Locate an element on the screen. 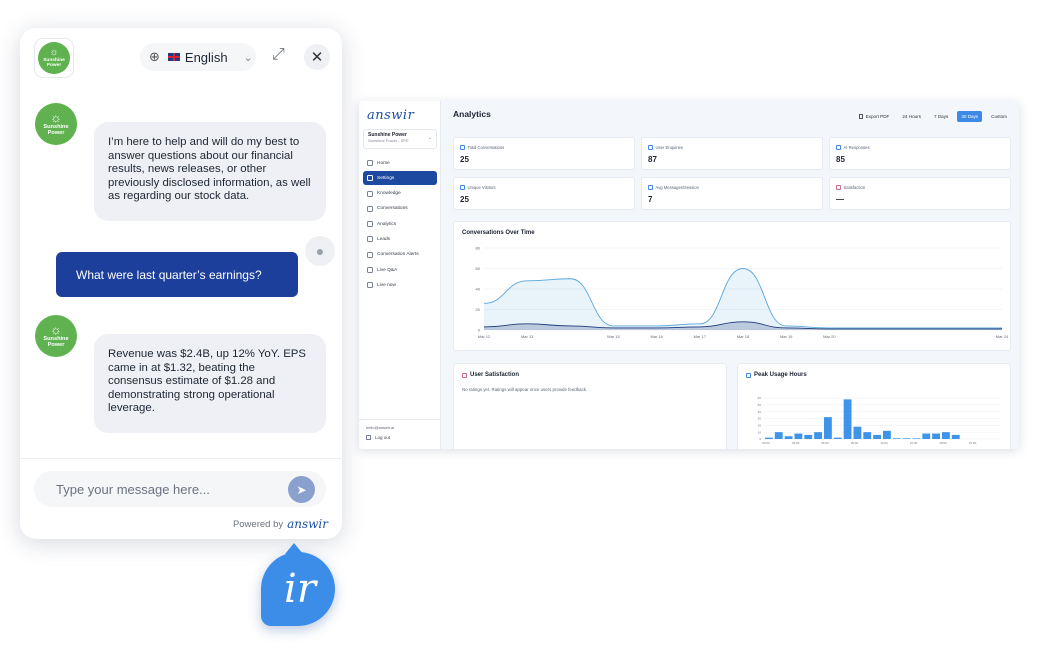  expand-icon: ⤢ is located at coordinates (278, 55).